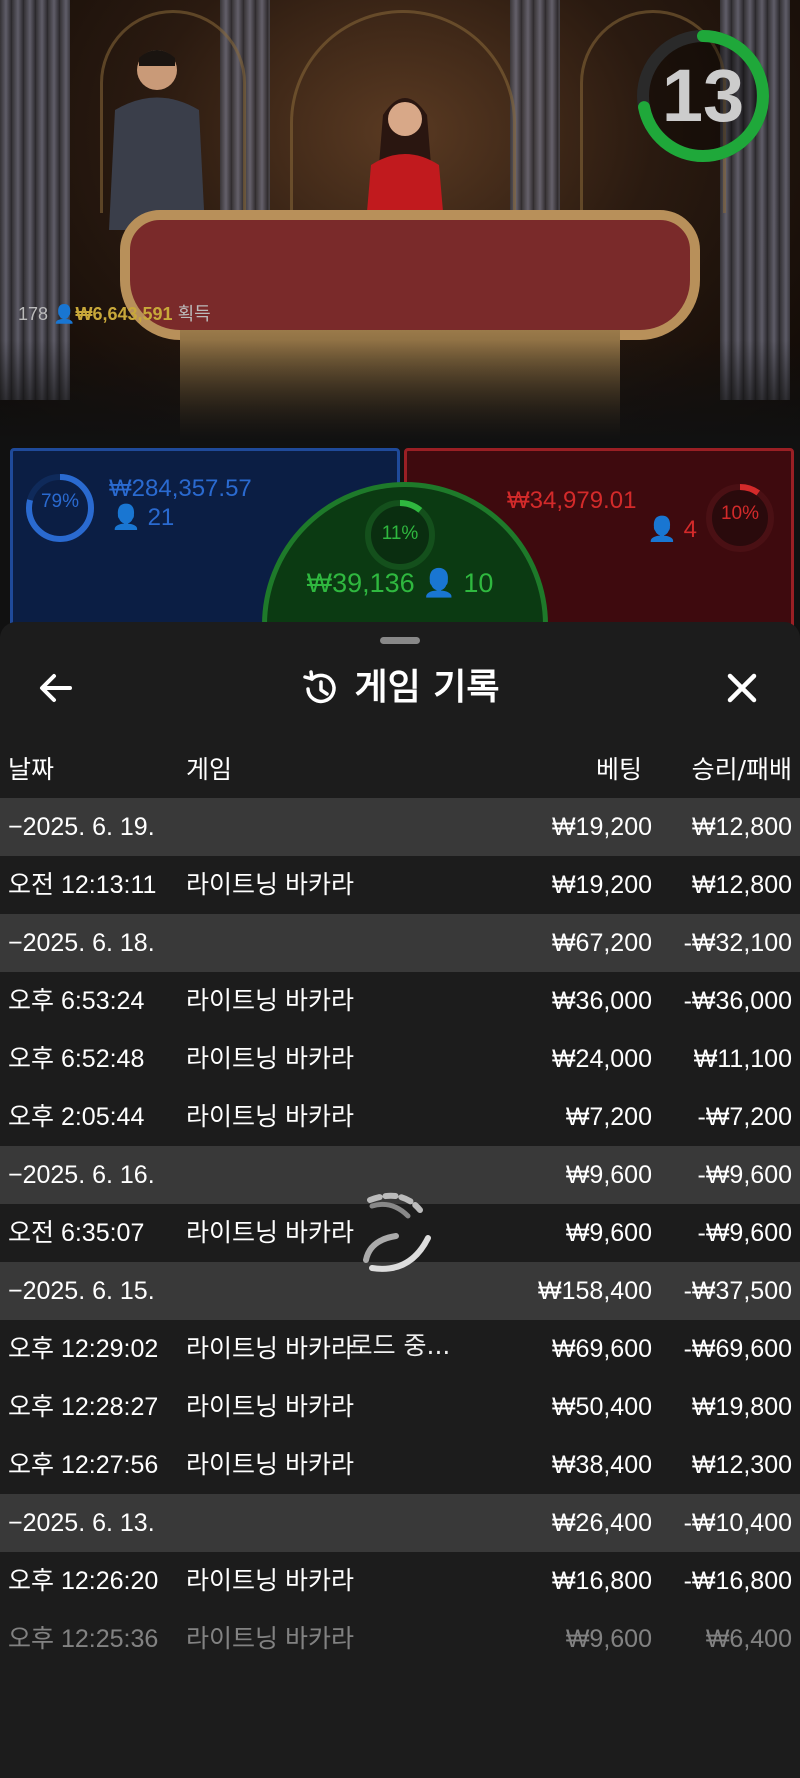 This screenshot has height=1778, width=800. What do you see at coordinates (618, 769) in the screenshot?
I see `col-bet: 베팅` at bounding box center [618, 769].